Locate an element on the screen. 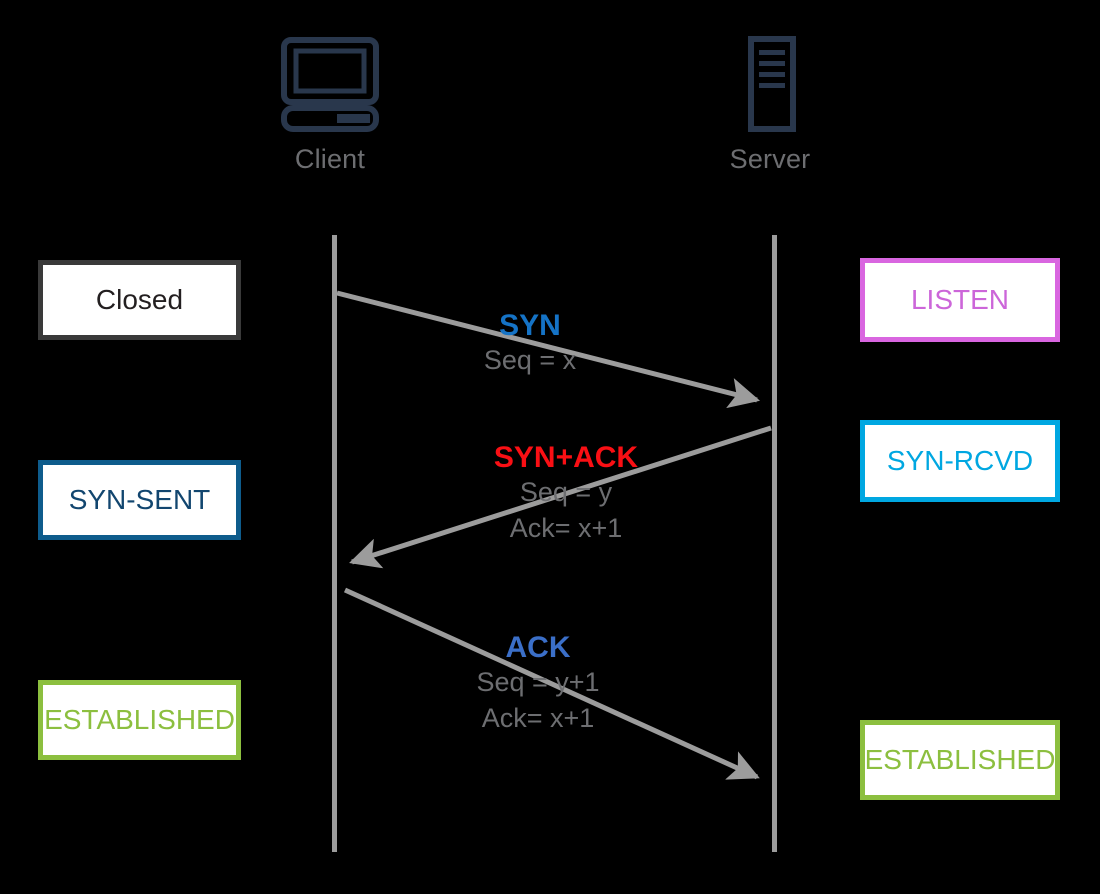  state-box-syn-rcvd-label: SYN-RCVD is located at coordinates (960, 460).